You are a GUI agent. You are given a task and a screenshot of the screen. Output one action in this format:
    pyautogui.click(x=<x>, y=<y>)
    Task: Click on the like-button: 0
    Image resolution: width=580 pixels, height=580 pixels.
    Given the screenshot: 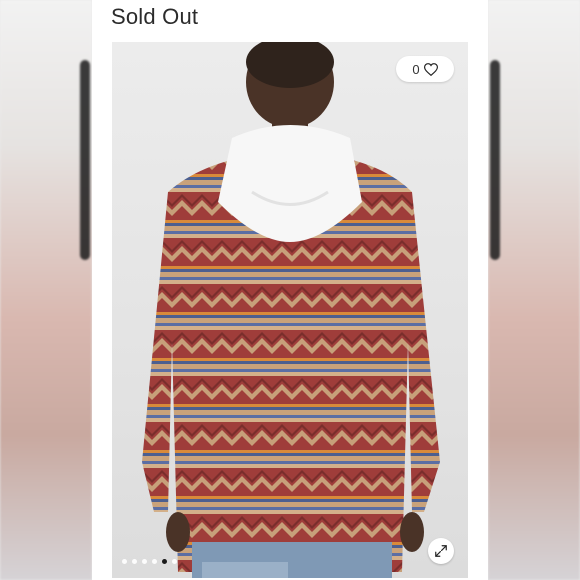 What is the action you would take?
    pyautogui.click(x=425, y=69)
    